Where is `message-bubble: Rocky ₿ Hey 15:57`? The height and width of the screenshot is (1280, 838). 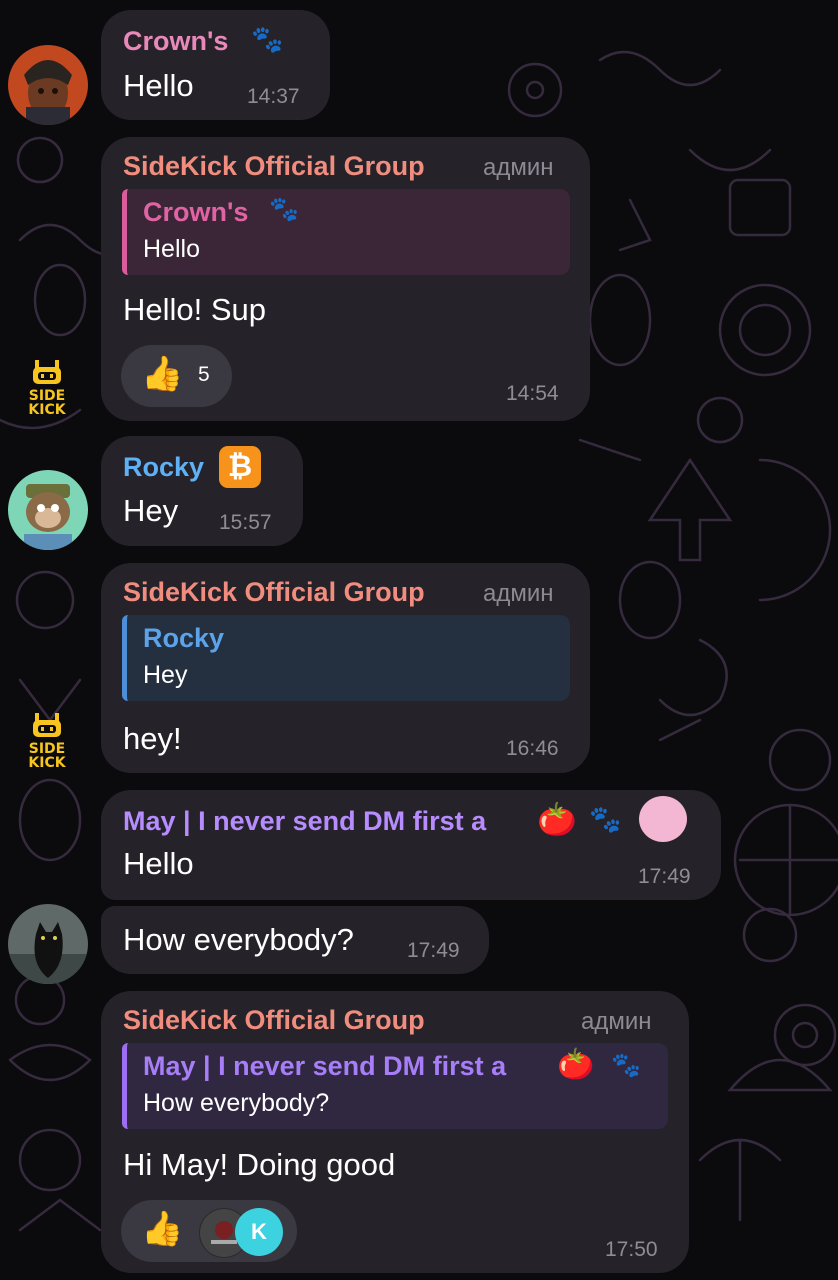 message-bubble: Rocky ₿ Hey 15:57 is located at coordinates (202, 491).